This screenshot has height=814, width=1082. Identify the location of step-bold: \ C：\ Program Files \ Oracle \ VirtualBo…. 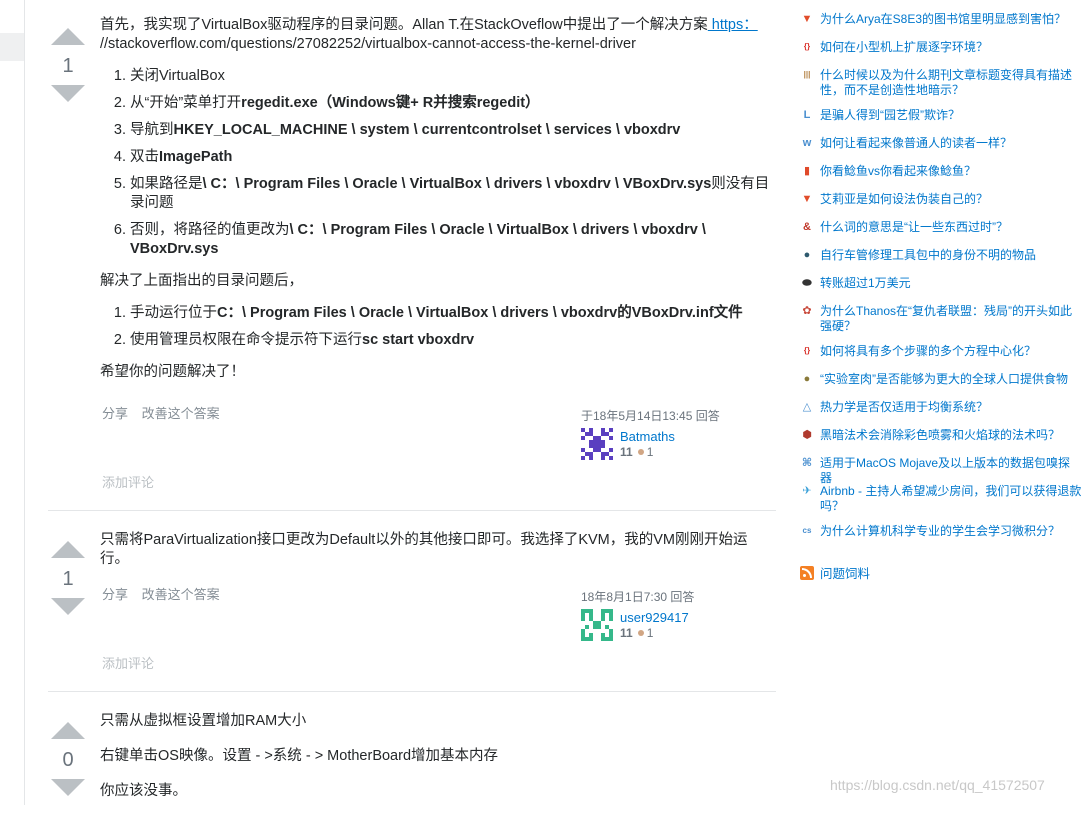
(457, 184).